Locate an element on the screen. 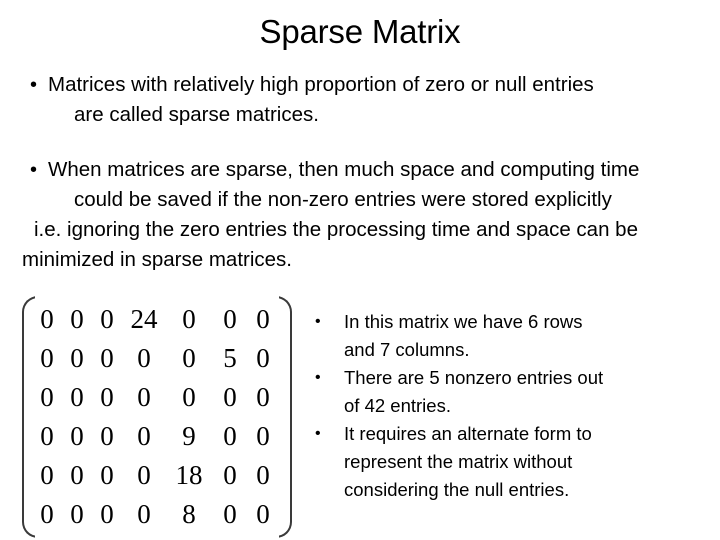  matrix-cell: 24 is located at coordinates (144, 319).